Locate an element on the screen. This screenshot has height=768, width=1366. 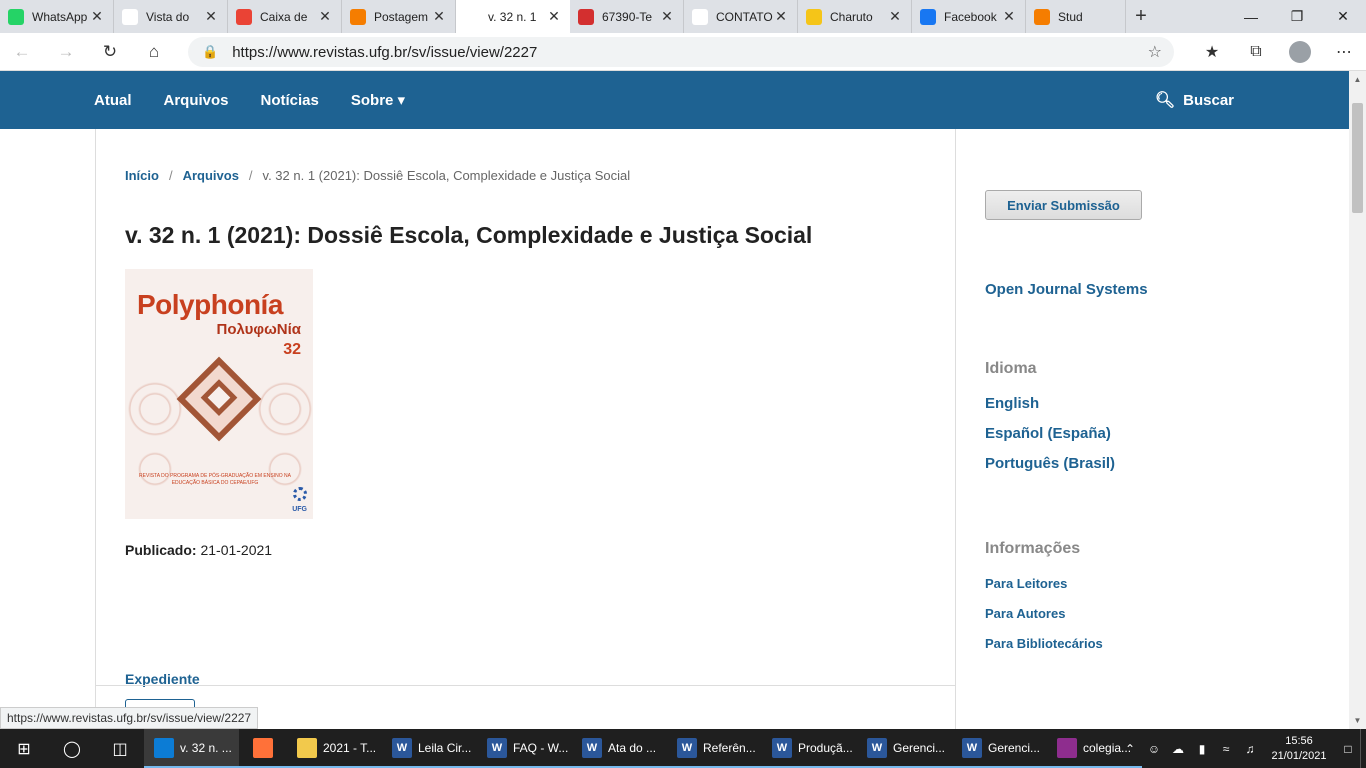
browser-tab: WhatsApp ✕ is located at coordinates (57, 16).